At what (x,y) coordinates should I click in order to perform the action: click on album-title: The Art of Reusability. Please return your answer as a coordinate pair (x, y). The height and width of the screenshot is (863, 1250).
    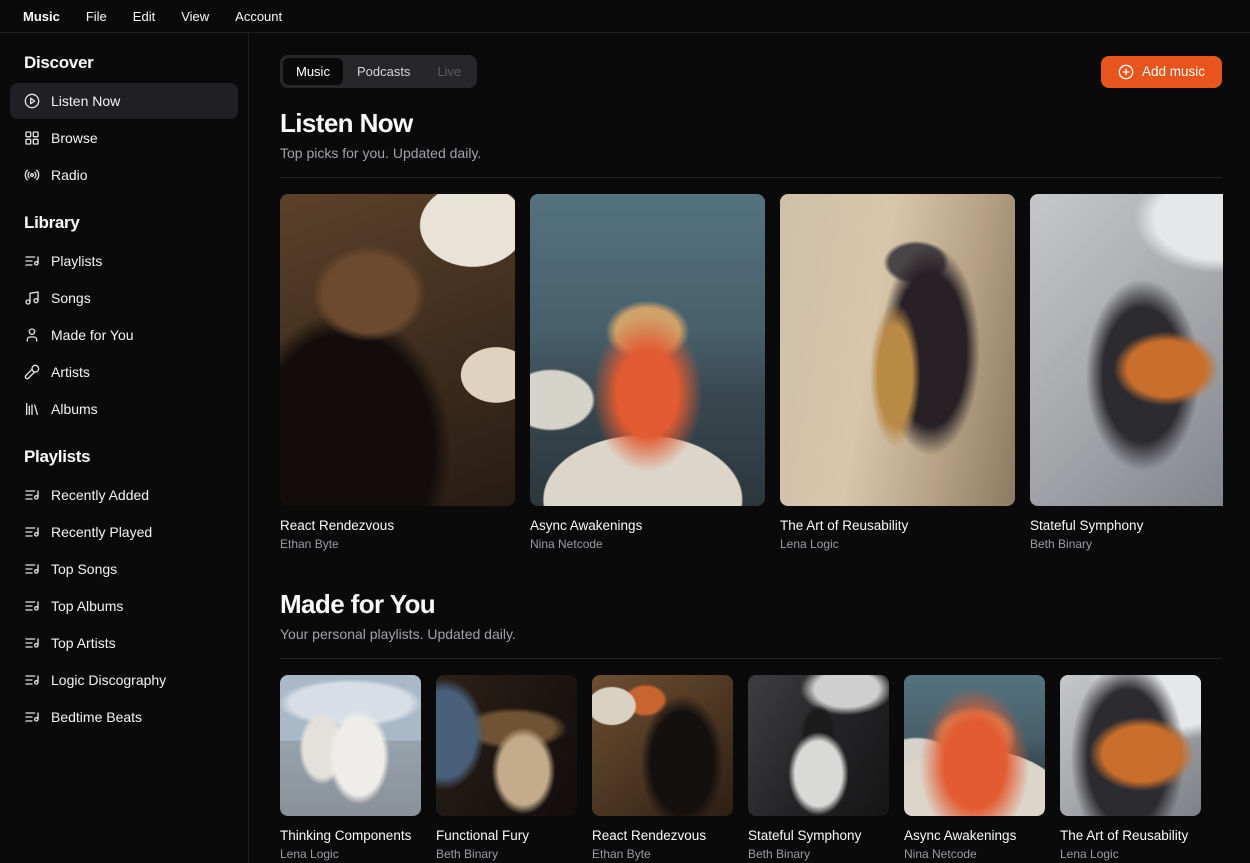
    Looking at the image, I should click on (844, 525).